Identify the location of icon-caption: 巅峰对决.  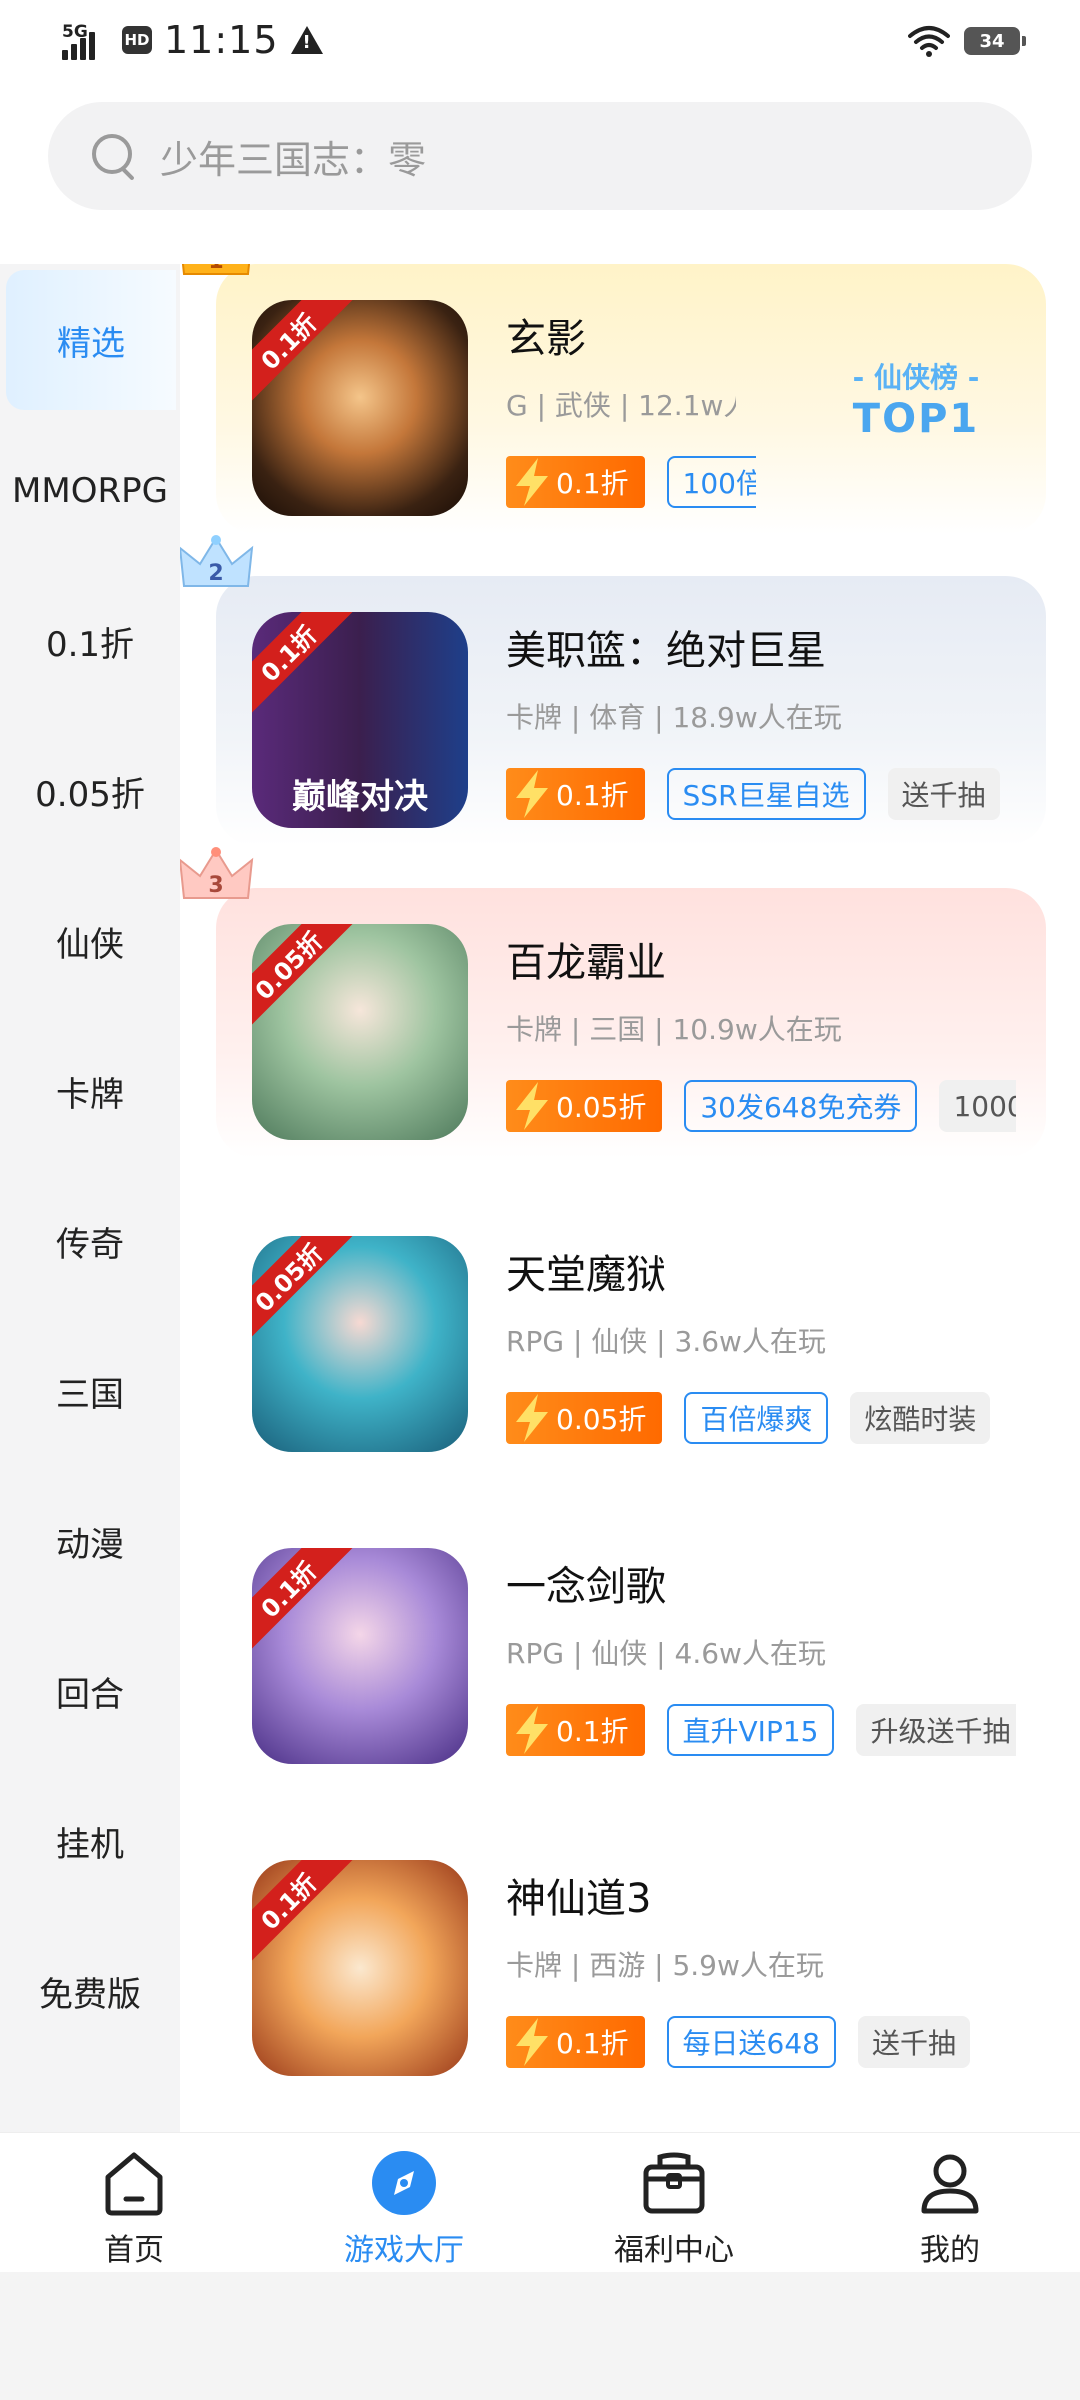
(360, 797).